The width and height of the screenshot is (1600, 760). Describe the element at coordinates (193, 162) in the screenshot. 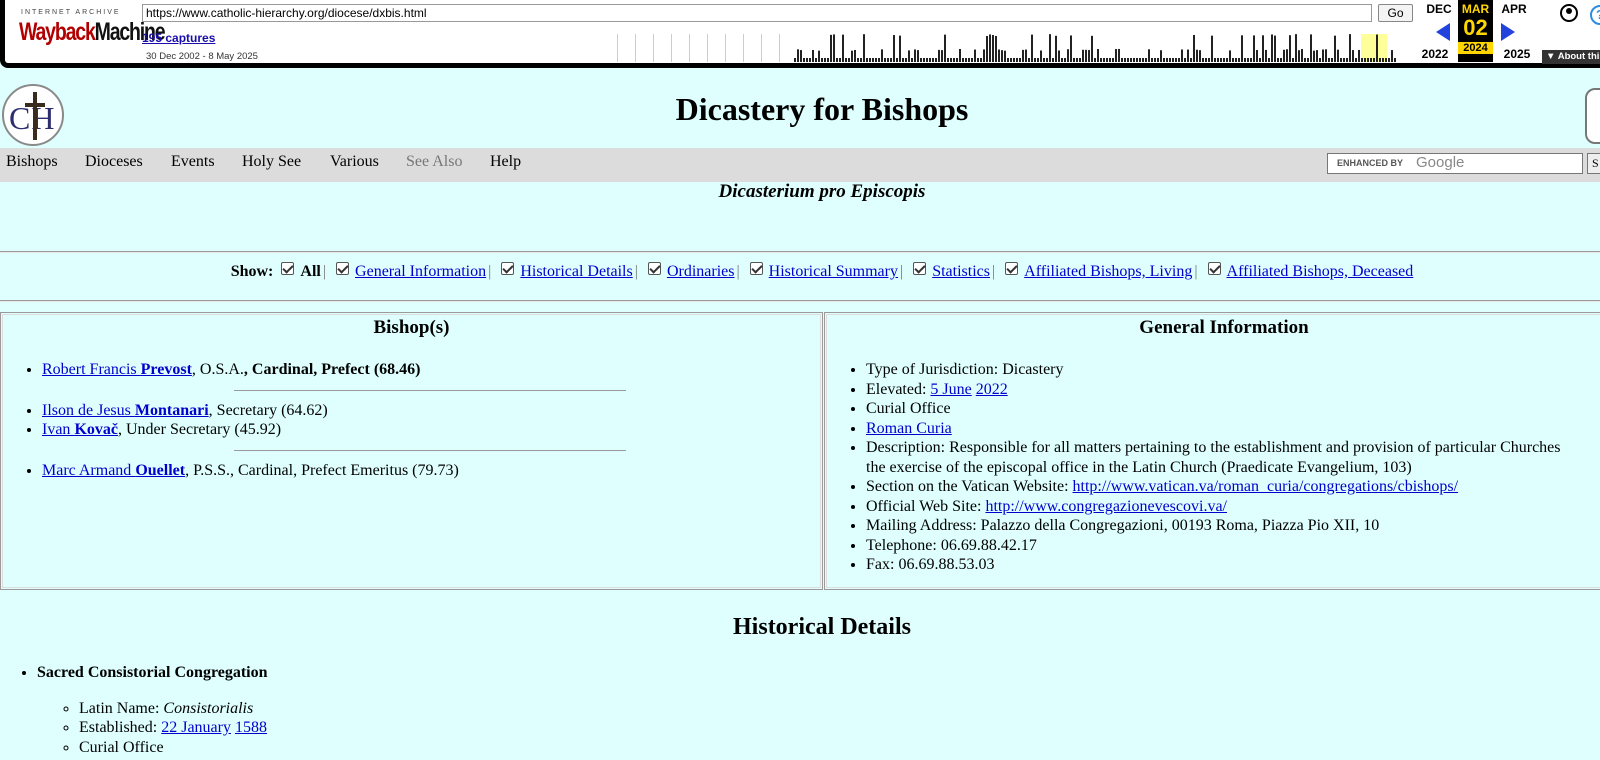

I see `nav-events: Events` at that location.